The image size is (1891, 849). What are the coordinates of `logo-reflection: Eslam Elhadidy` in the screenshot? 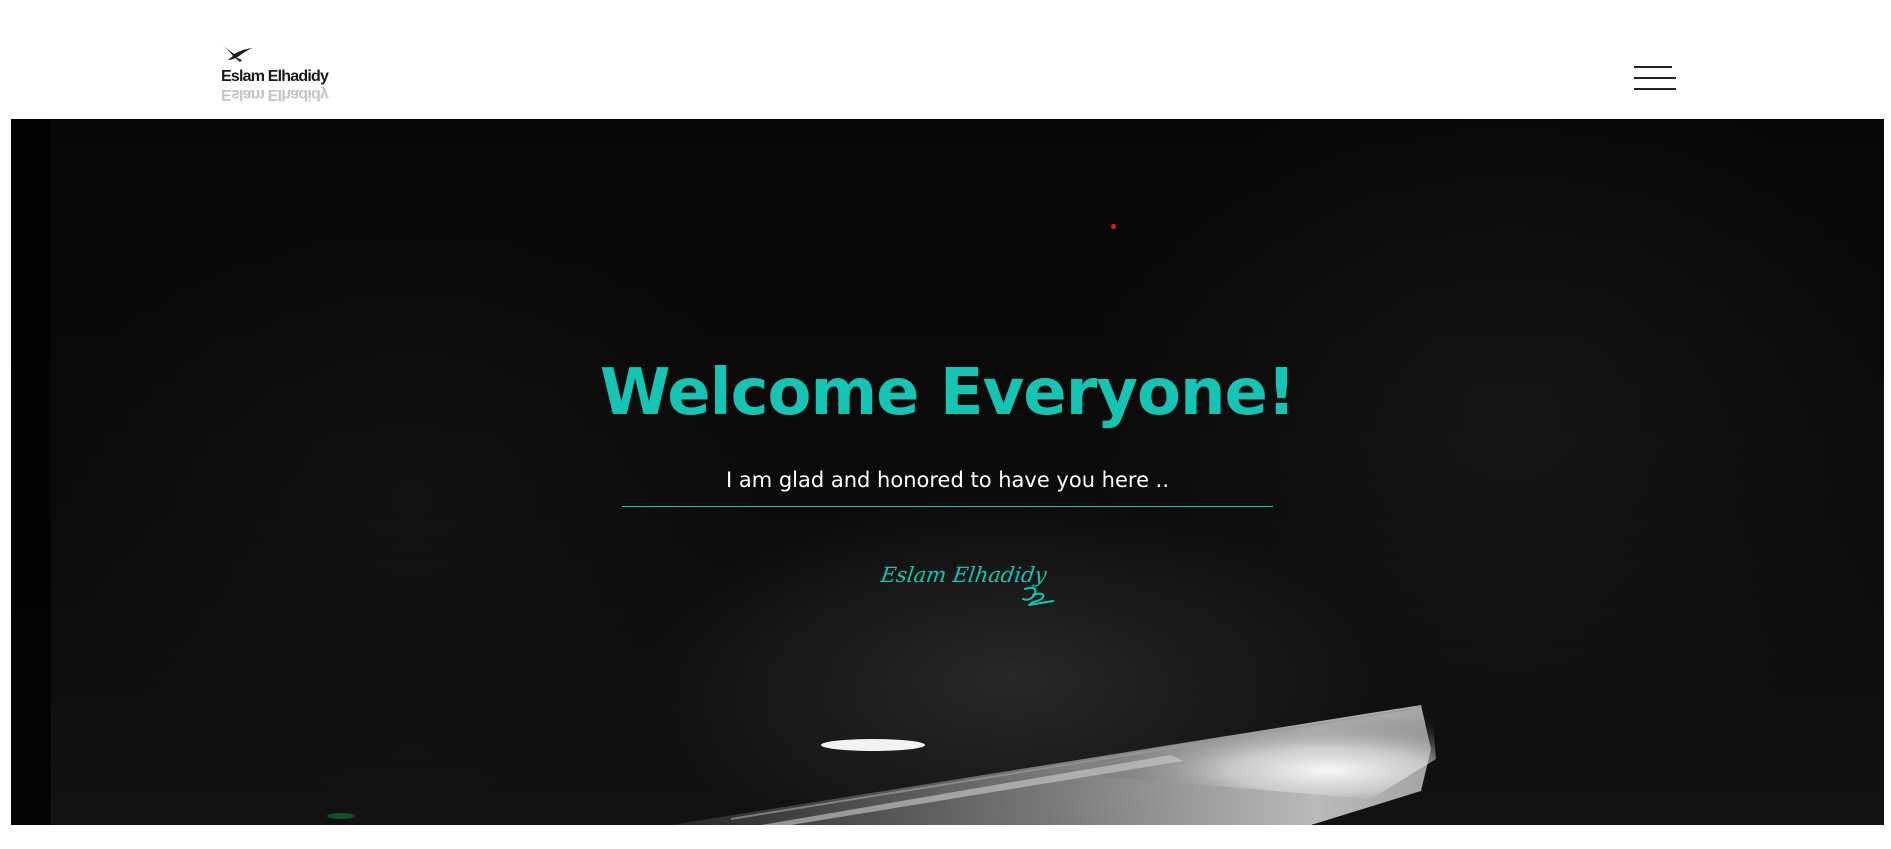 It's located at (275, 94).